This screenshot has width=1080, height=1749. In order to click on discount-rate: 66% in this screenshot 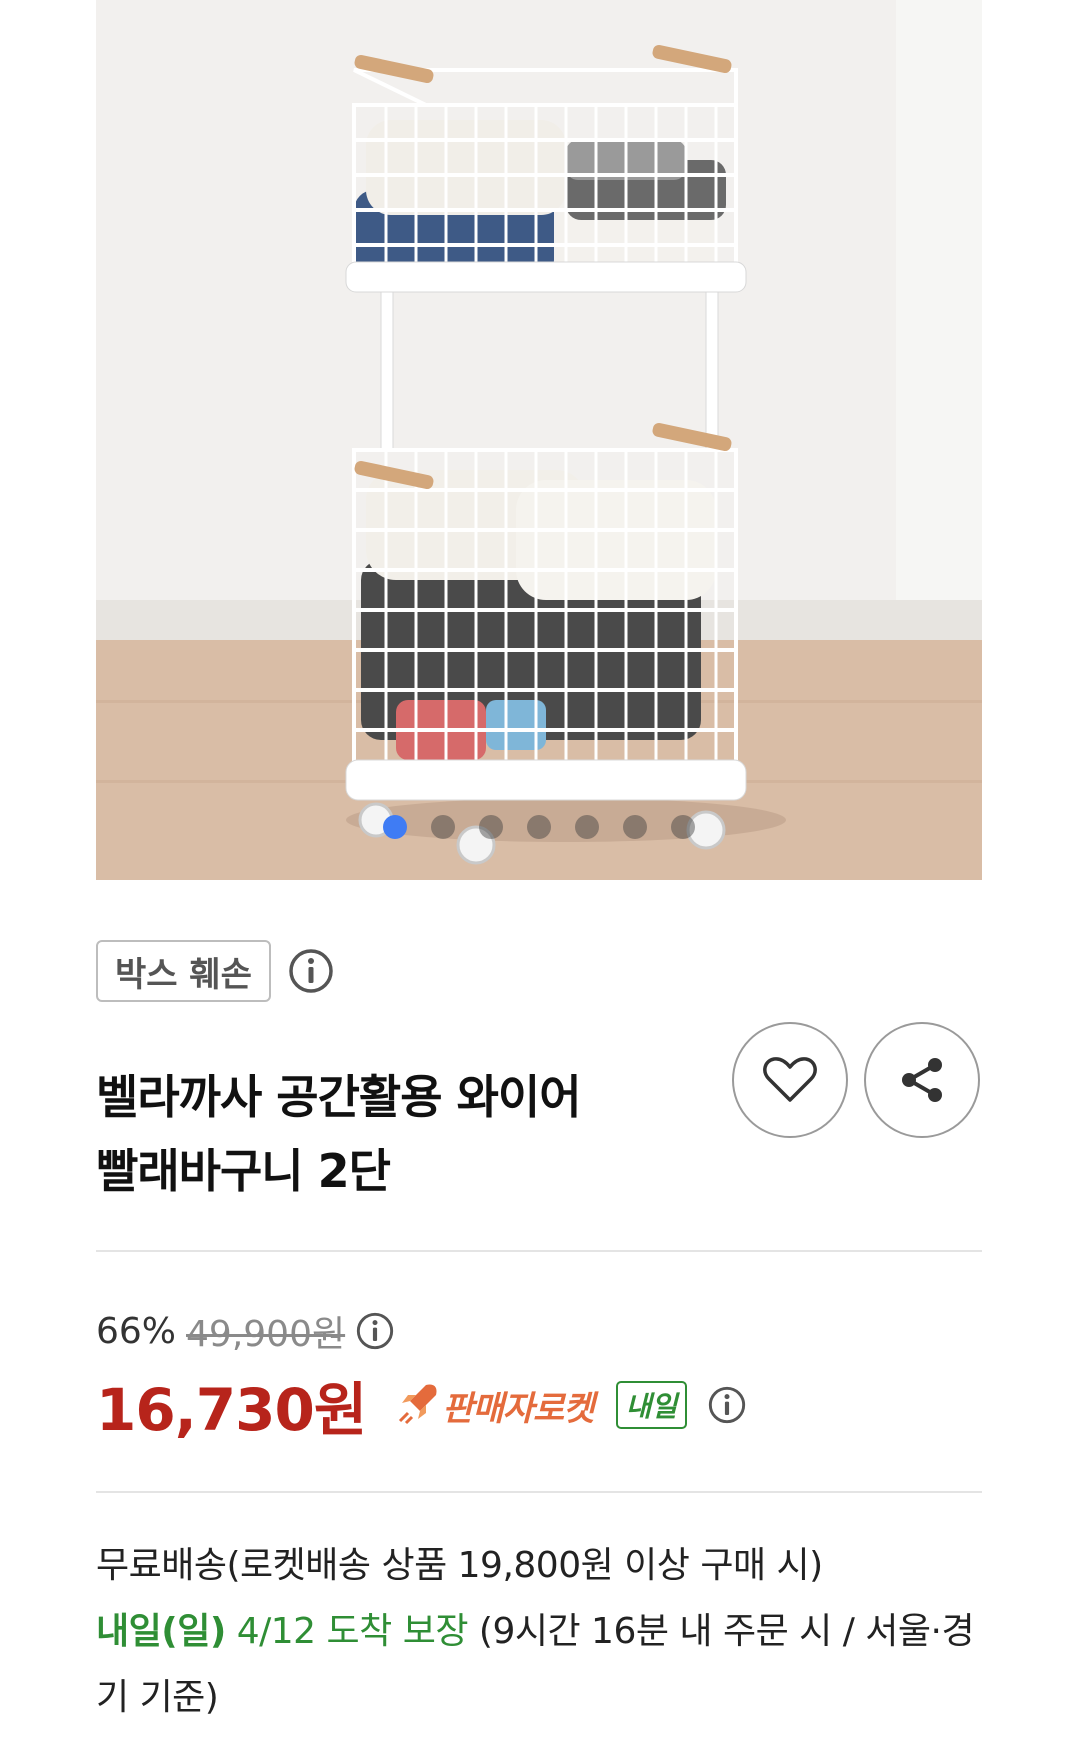, I will do `click(136, 1331)`.